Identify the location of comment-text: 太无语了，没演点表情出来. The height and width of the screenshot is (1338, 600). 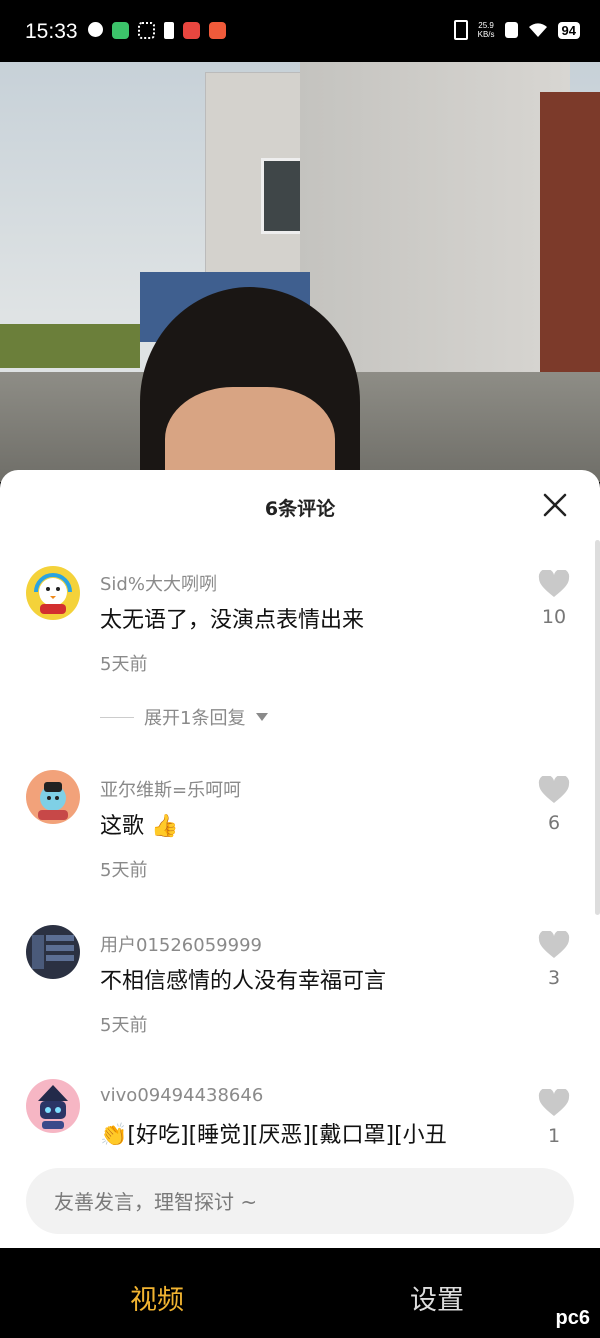
(232, 620).